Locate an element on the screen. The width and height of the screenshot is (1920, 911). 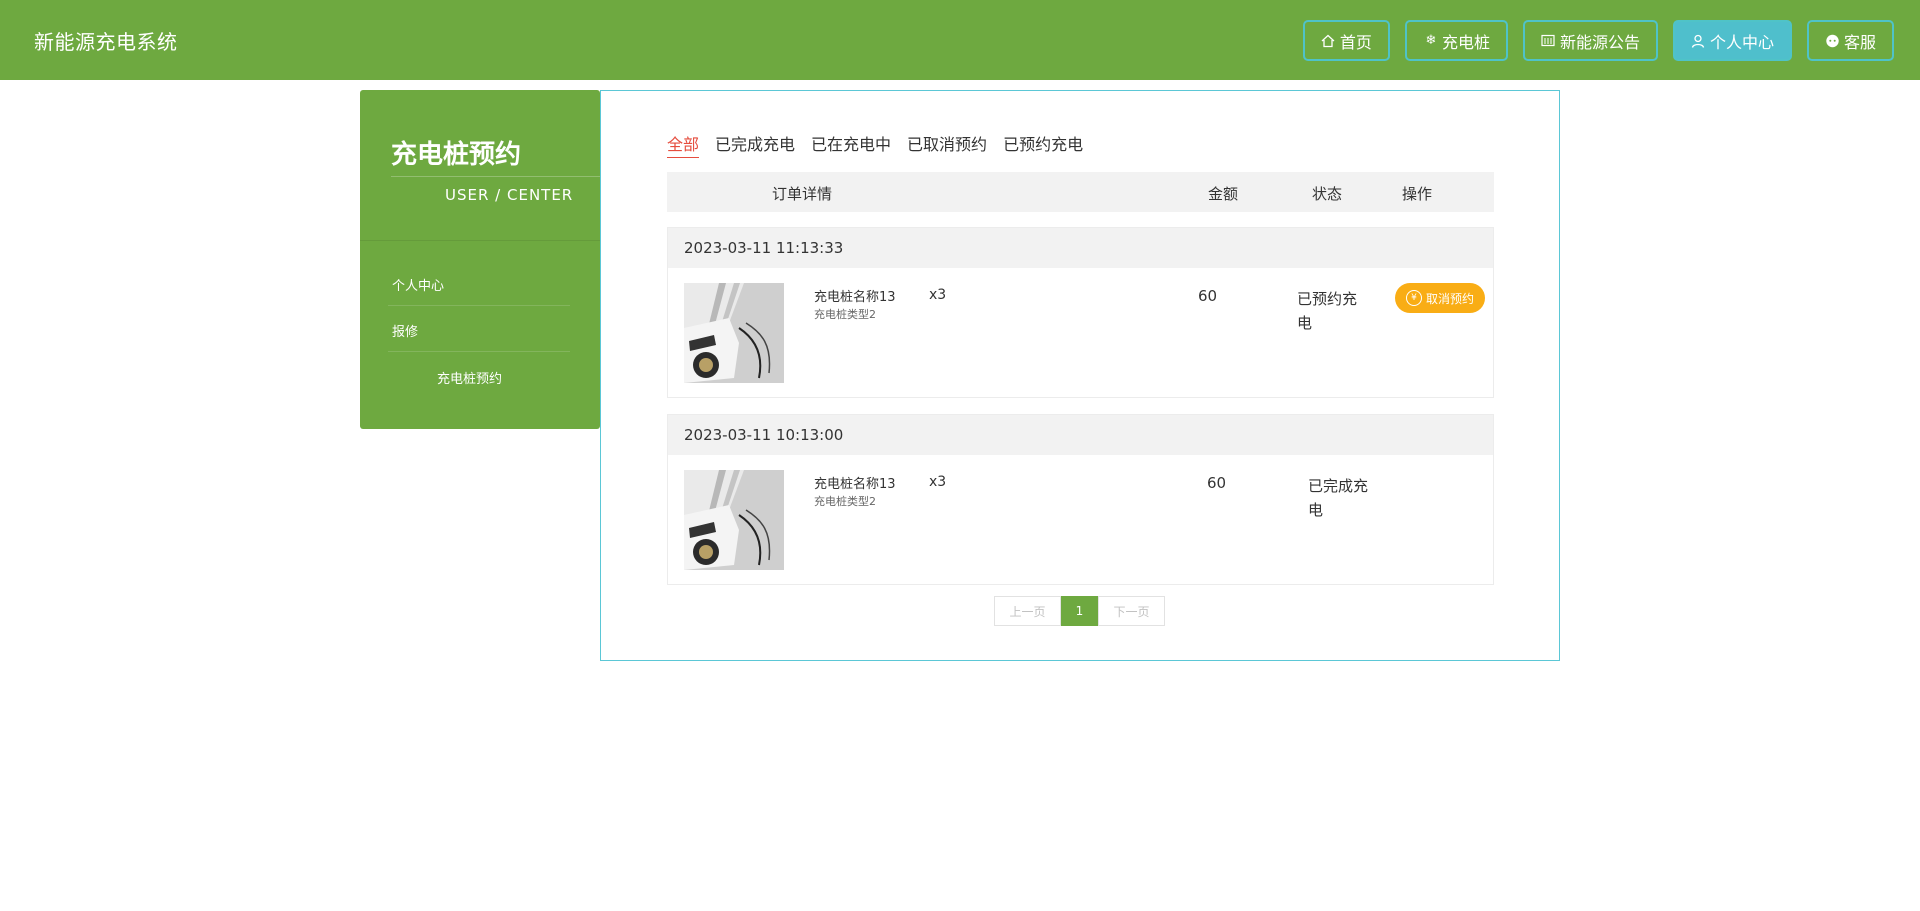
nav-user-center-button: 个人中心 is located at coordinates (1732, 40).